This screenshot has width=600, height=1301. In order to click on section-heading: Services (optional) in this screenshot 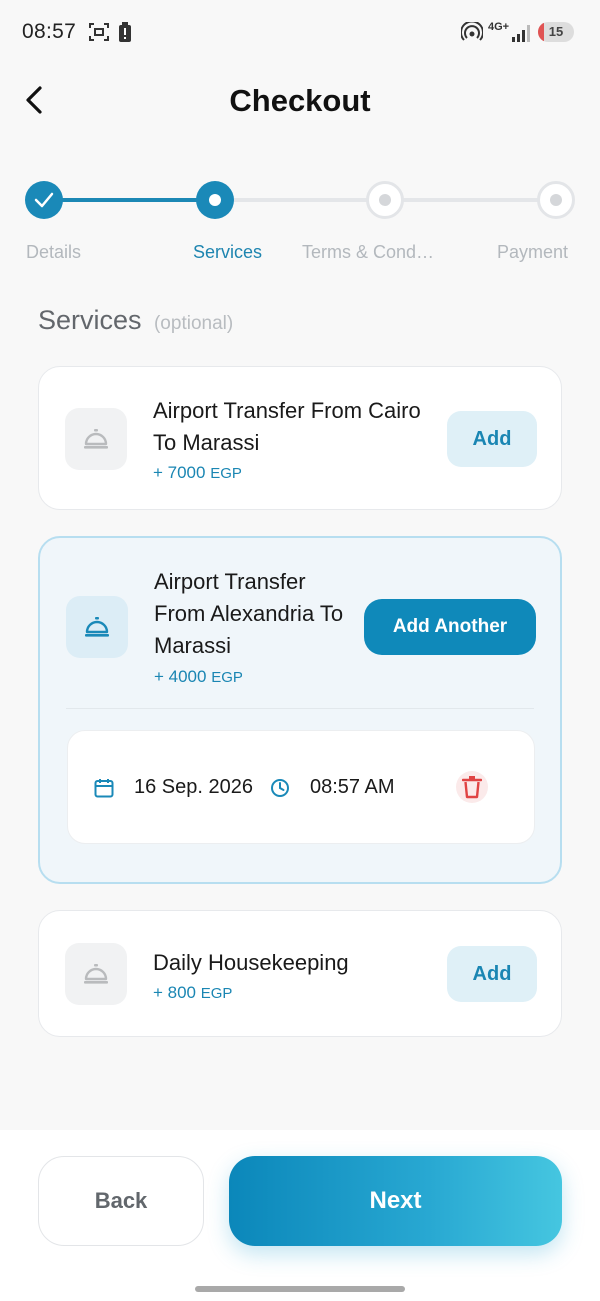, I will do `click(135, 320)`.